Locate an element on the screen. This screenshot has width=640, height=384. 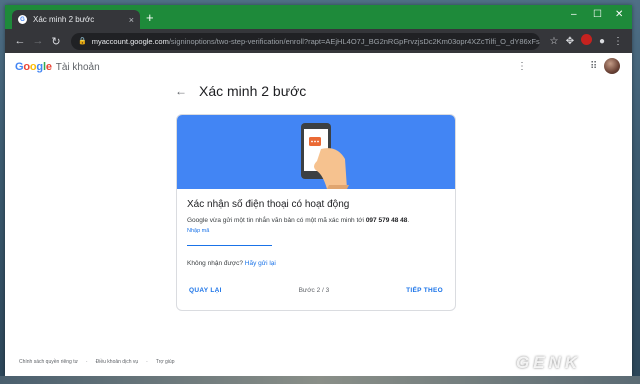
card-title: Xác nhận số điện thoại có hoạt động is located at coordinates (268, 204).